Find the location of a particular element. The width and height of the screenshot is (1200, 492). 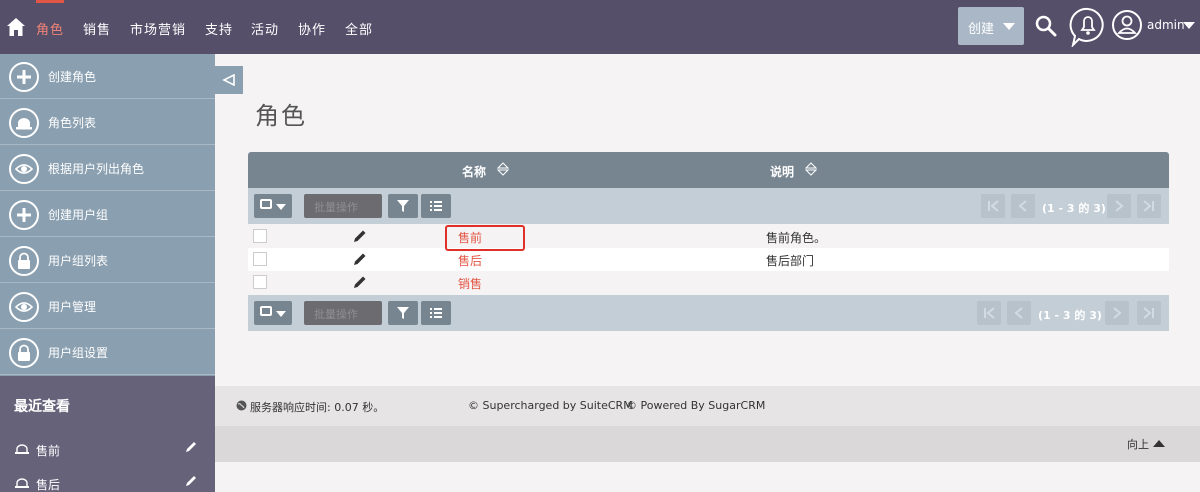

collapse-sidebar-button is located at coordinates (229, 80).